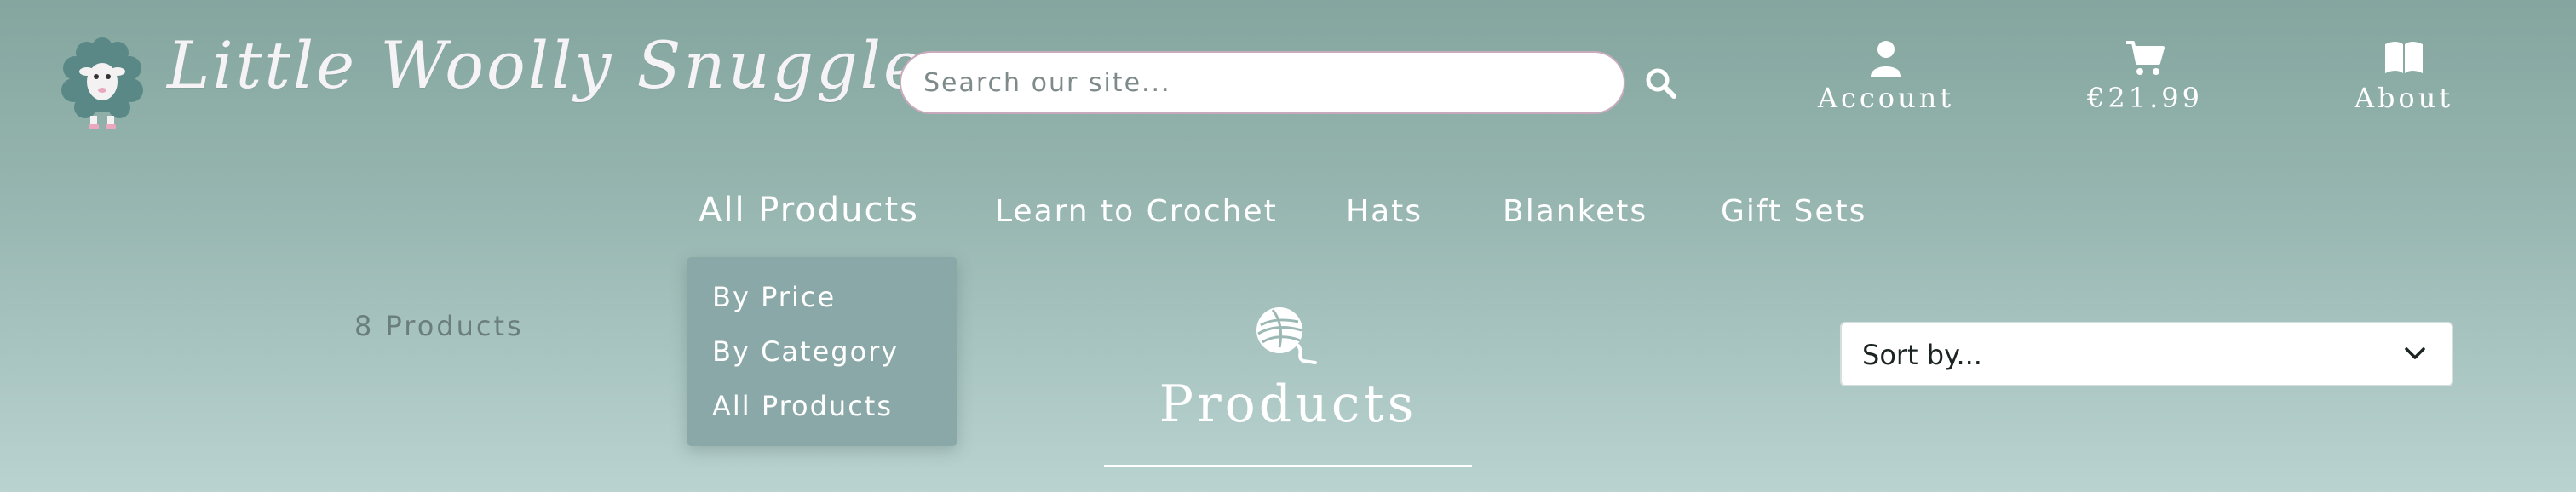 This screenshot has width=2576, height=492. I want to click on account-label: Account, so click(1886, 98).